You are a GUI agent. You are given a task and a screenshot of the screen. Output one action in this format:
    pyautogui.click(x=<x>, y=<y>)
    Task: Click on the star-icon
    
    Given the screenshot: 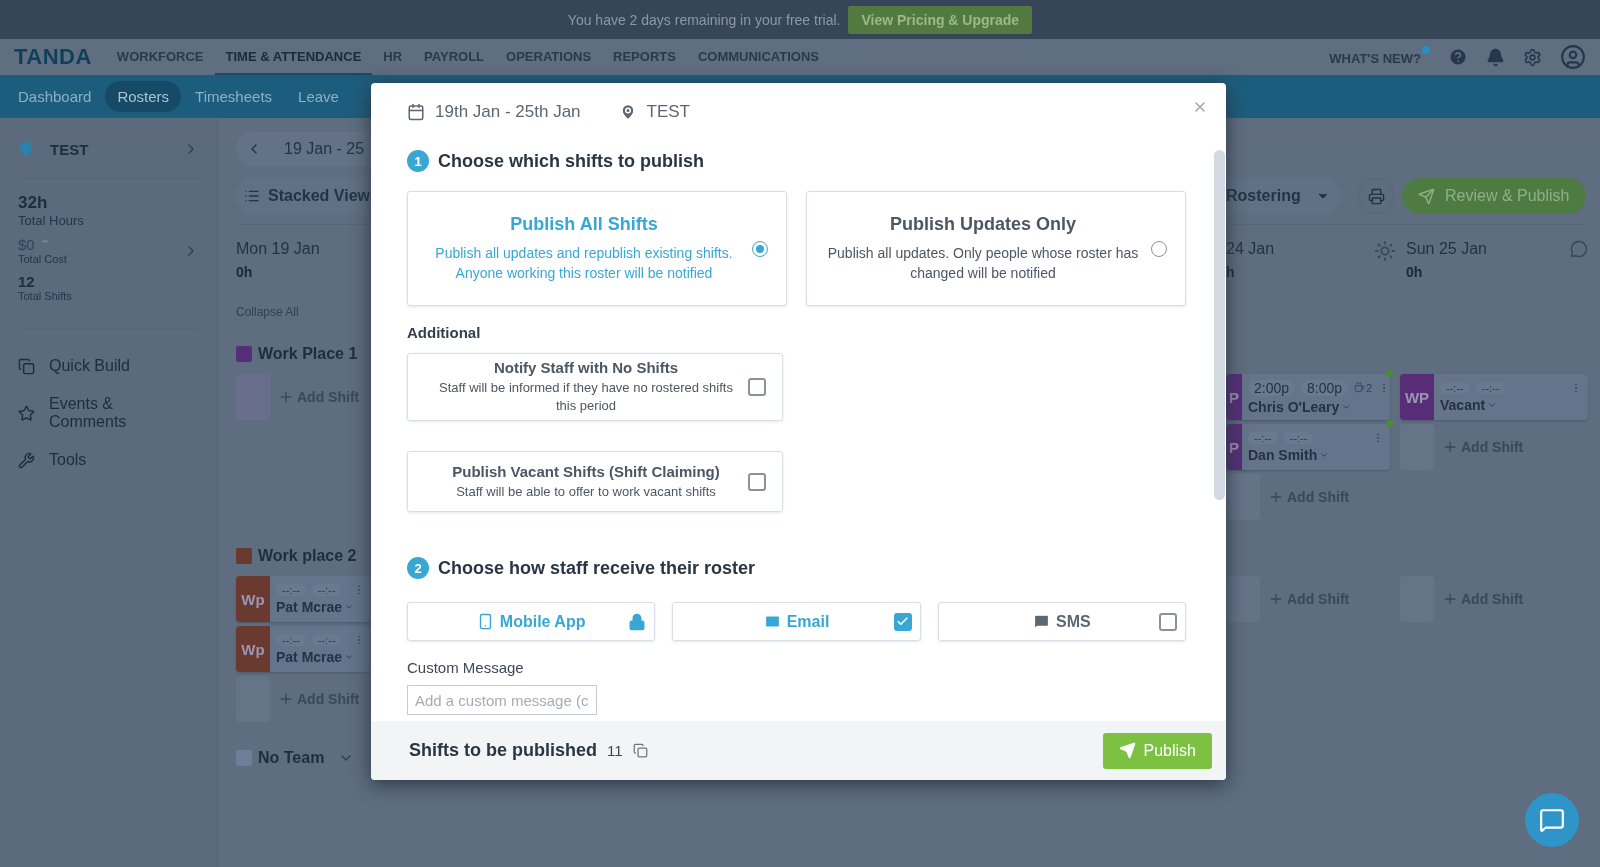 What is the action you would take?
    pyautogui.click(x=26, y=413)
    